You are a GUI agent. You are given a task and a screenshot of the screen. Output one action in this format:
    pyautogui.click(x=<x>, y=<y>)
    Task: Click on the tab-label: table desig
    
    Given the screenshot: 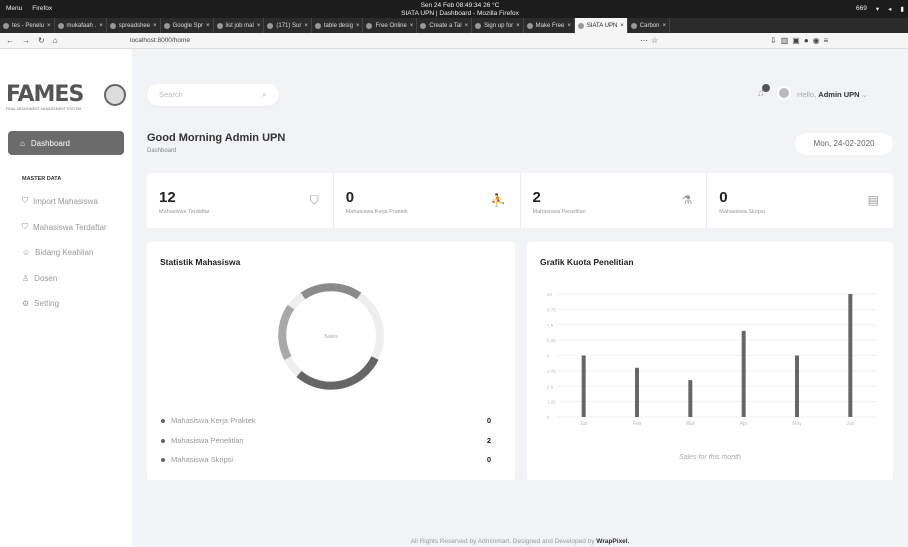 What is the action you would take?
    pyautogui.click(x=338, y=25)
    